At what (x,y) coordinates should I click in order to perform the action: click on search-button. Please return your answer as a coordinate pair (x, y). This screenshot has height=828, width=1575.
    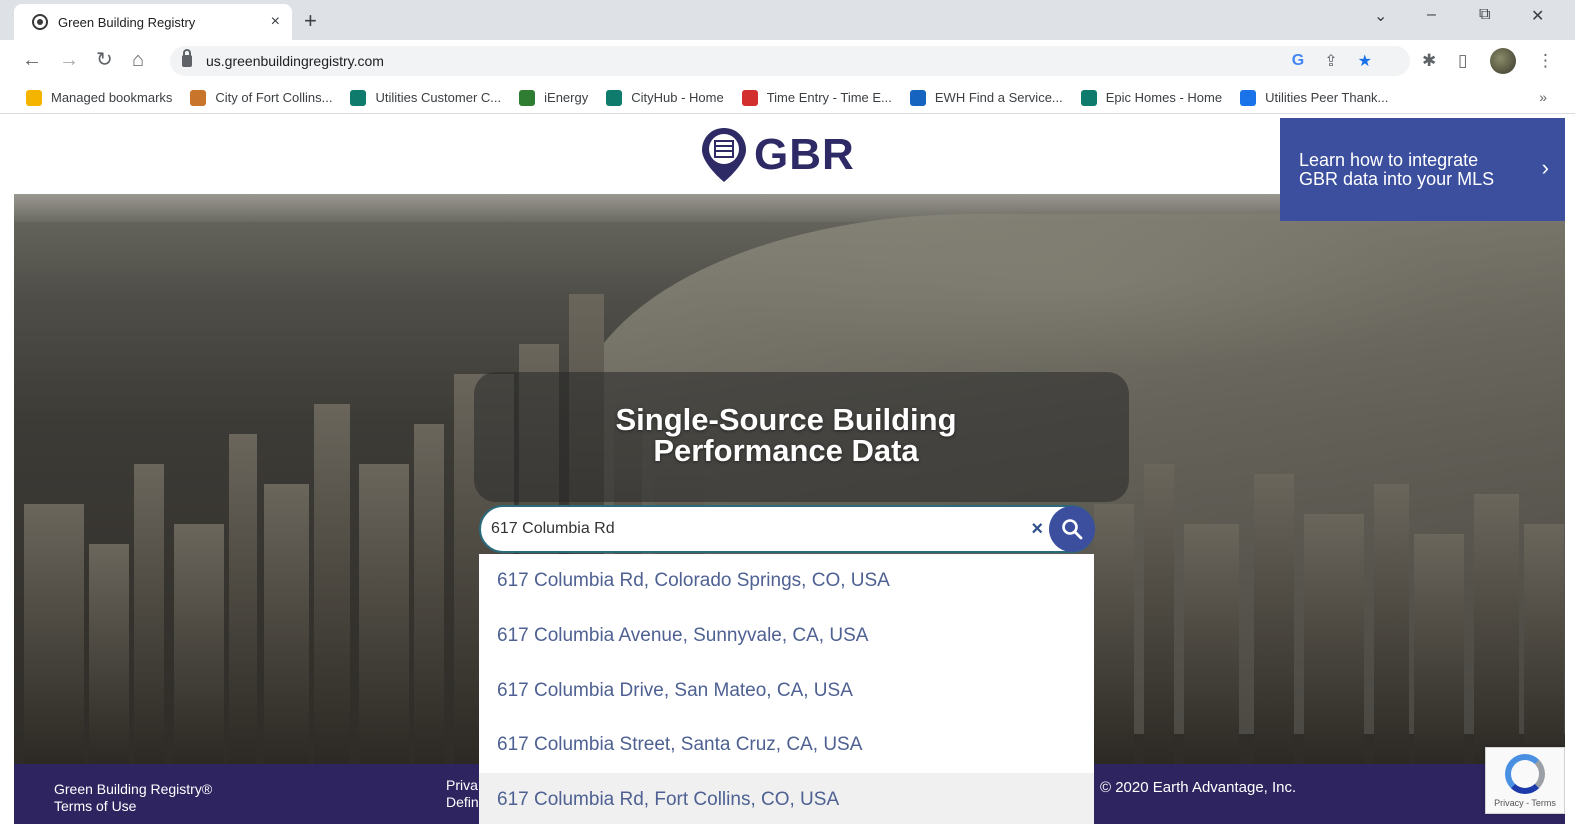
    Looking at the image, I should click on (1072, 529).